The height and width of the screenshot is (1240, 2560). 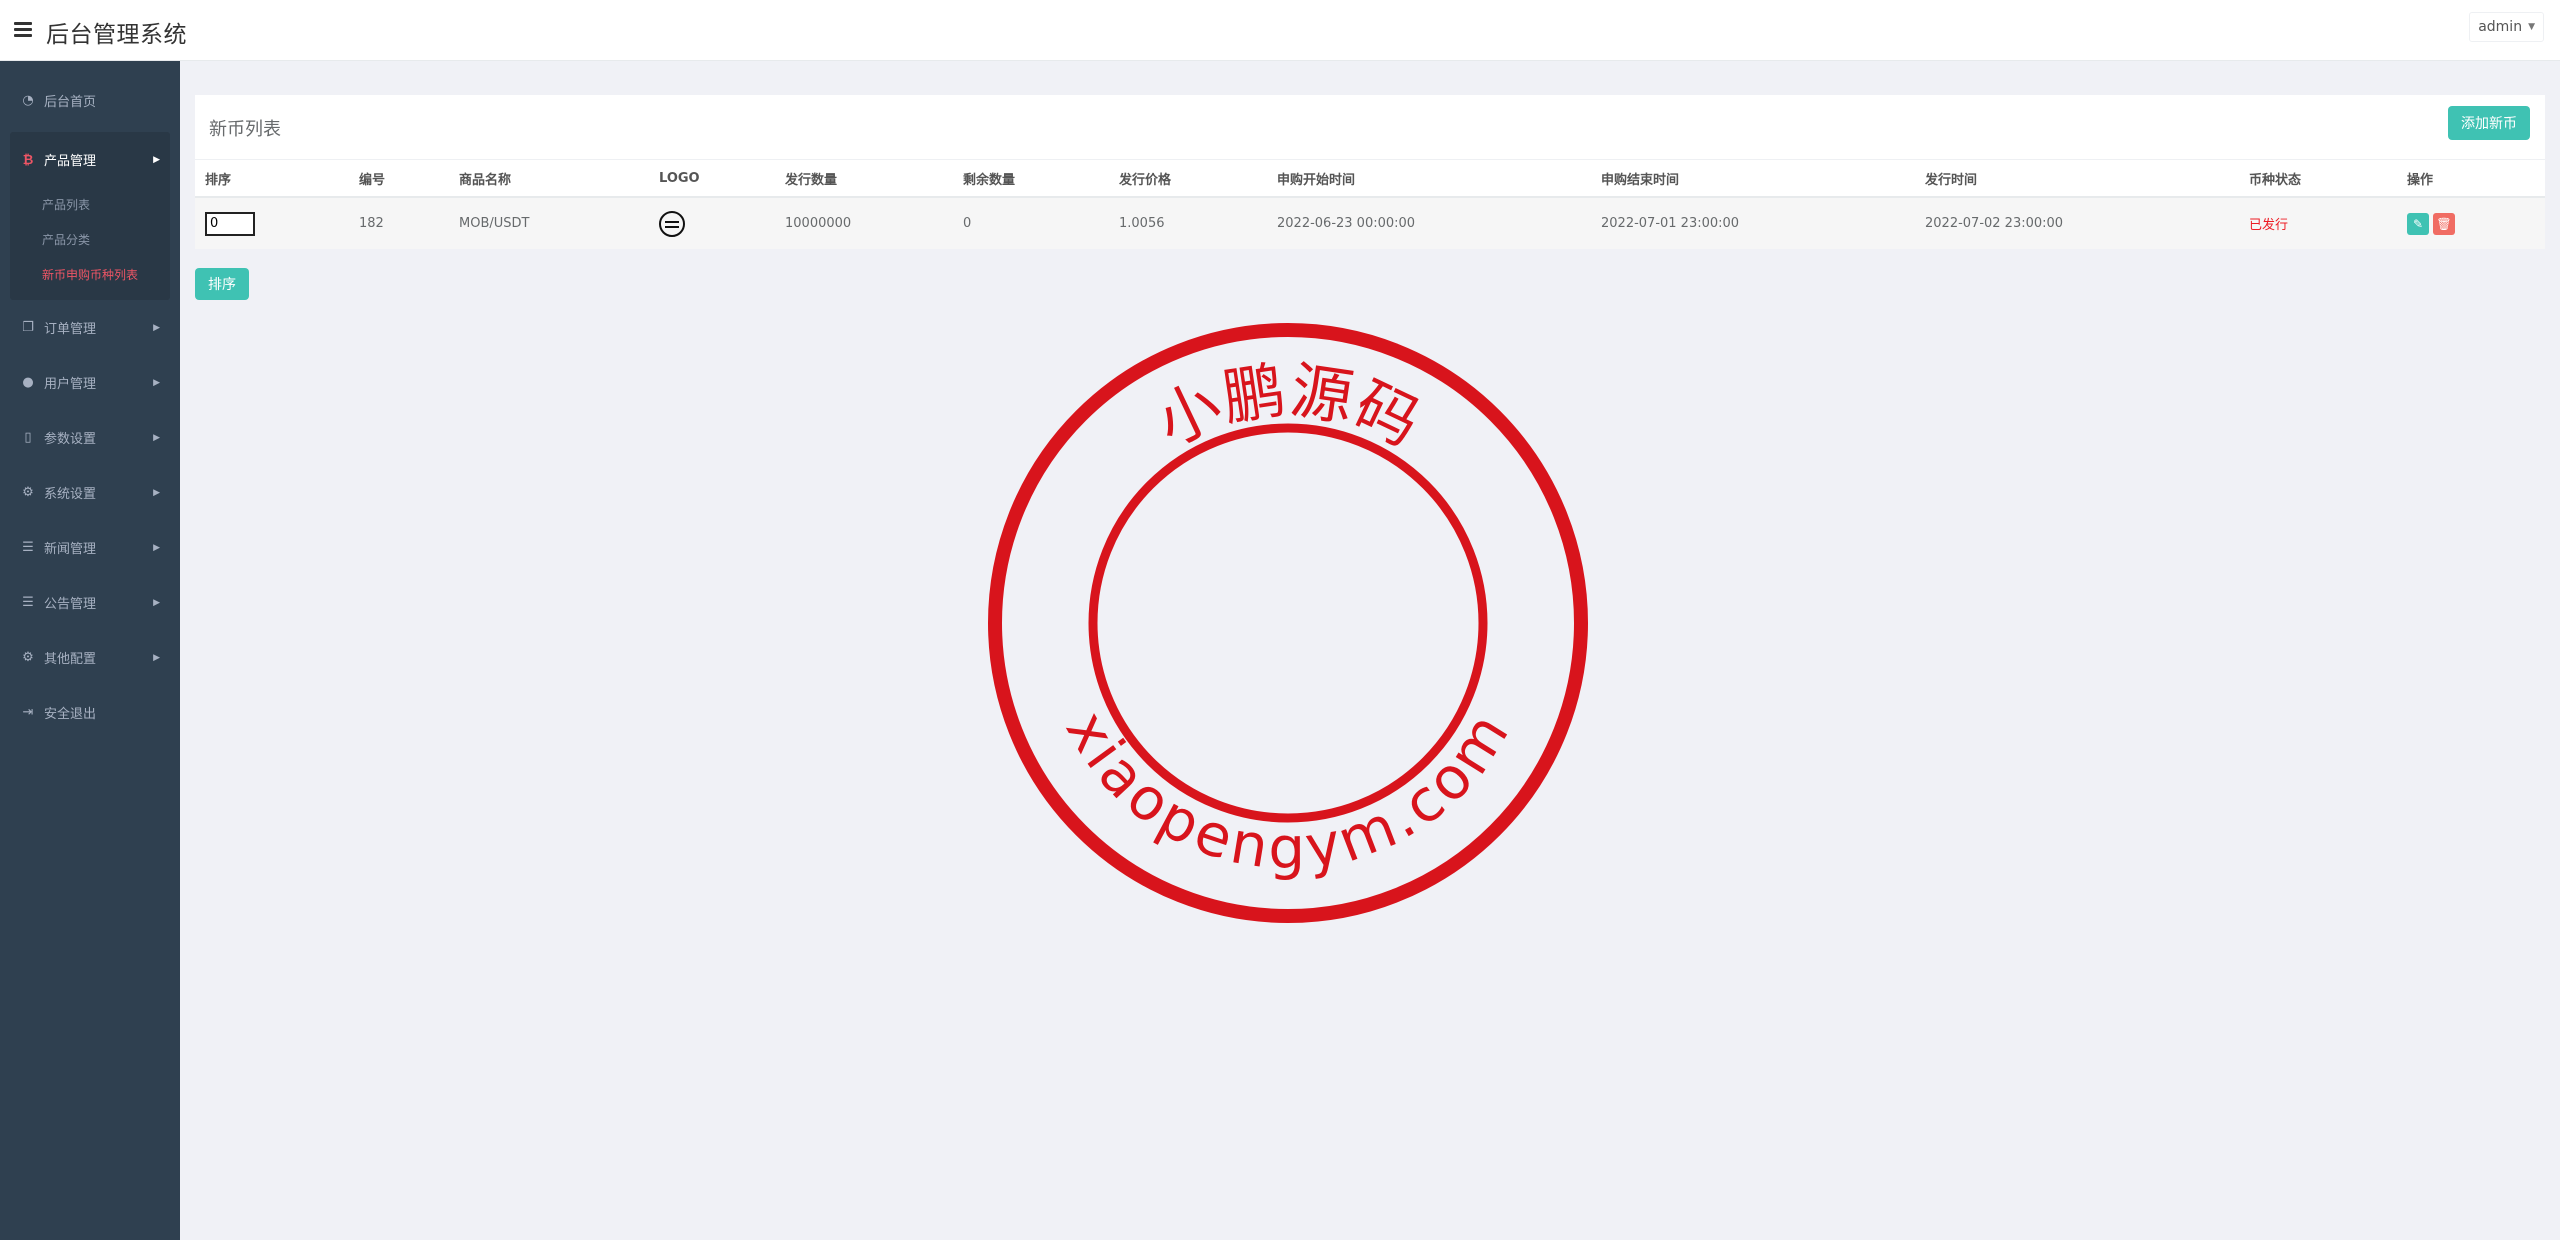 I want to click on sidebar-item-other-config: ⚙ 其他配置 ▶, so click(x=90, y=657).